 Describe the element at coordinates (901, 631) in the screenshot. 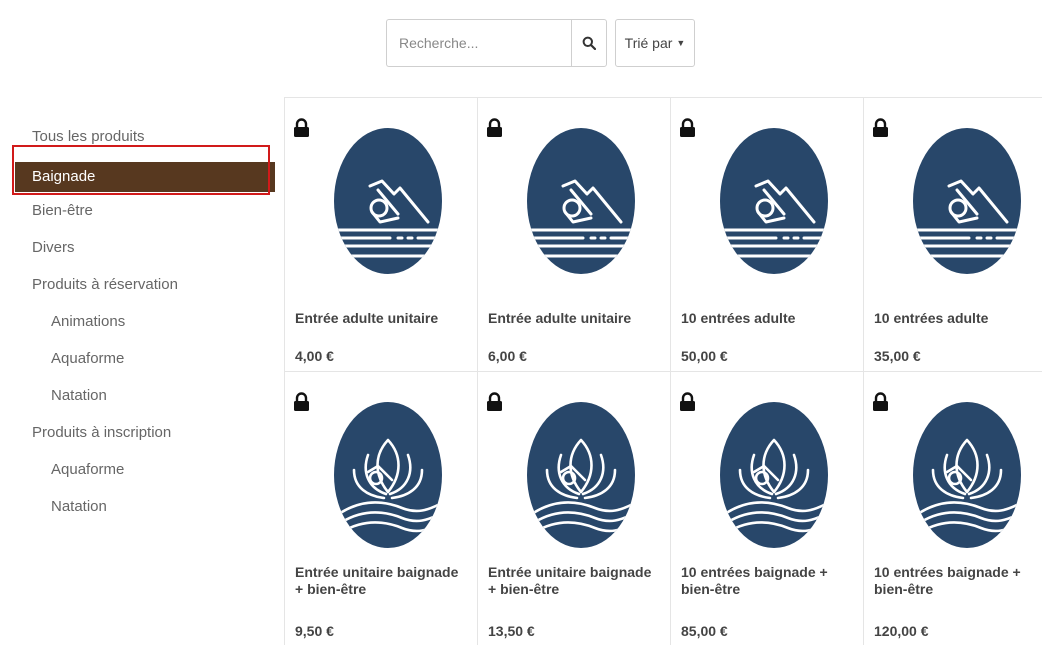

I see `product-price: 120,00 €` at that location.